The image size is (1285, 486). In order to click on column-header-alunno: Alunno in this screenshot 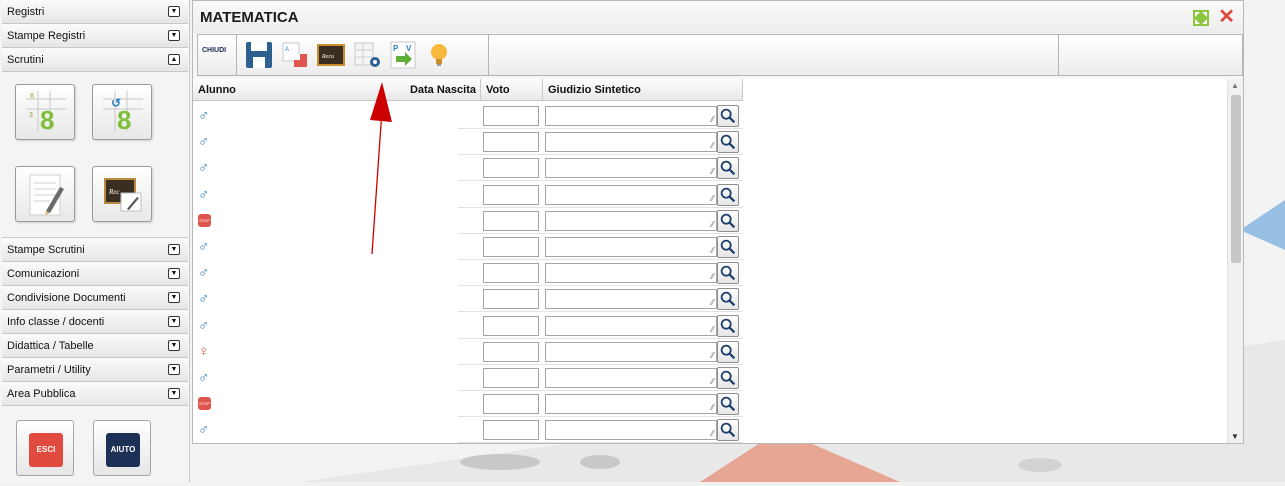, I will do `click(288, 90)`.